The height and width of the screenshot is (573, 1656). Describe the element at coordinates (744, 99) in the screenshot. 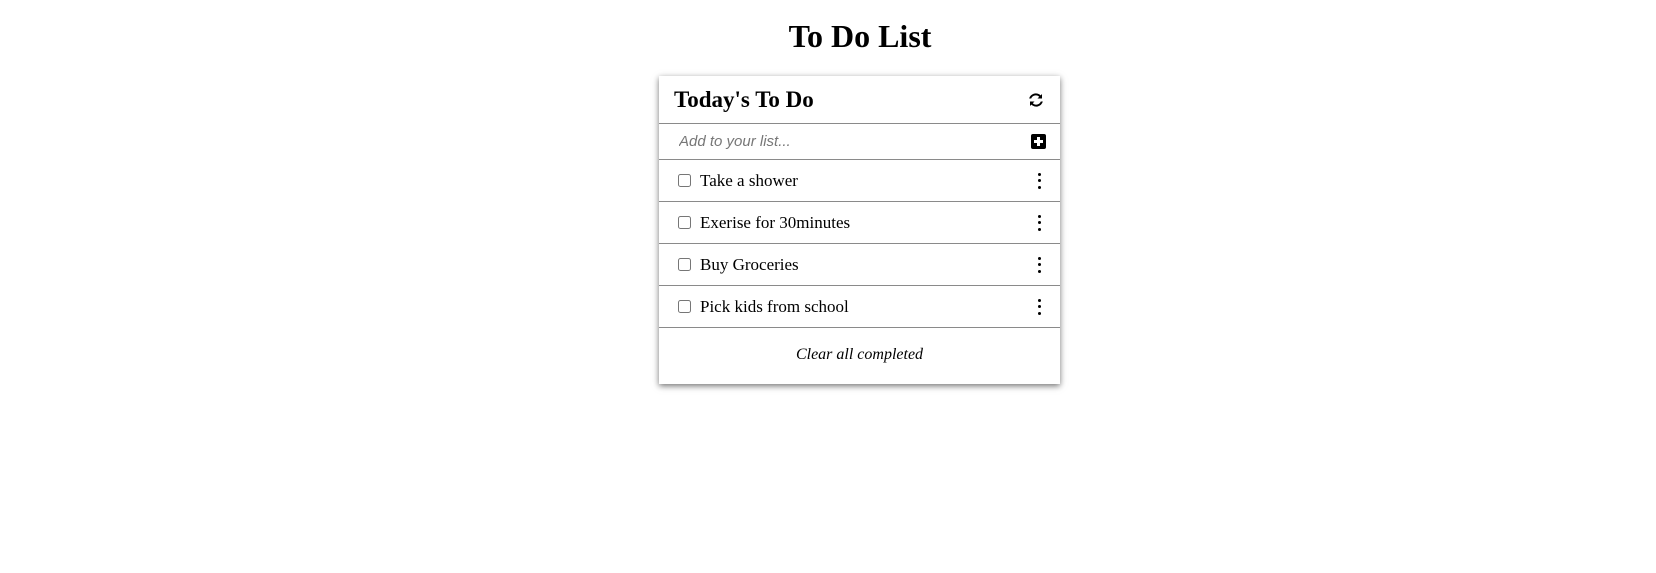

I see `card-title: Today's To Do` at that location.